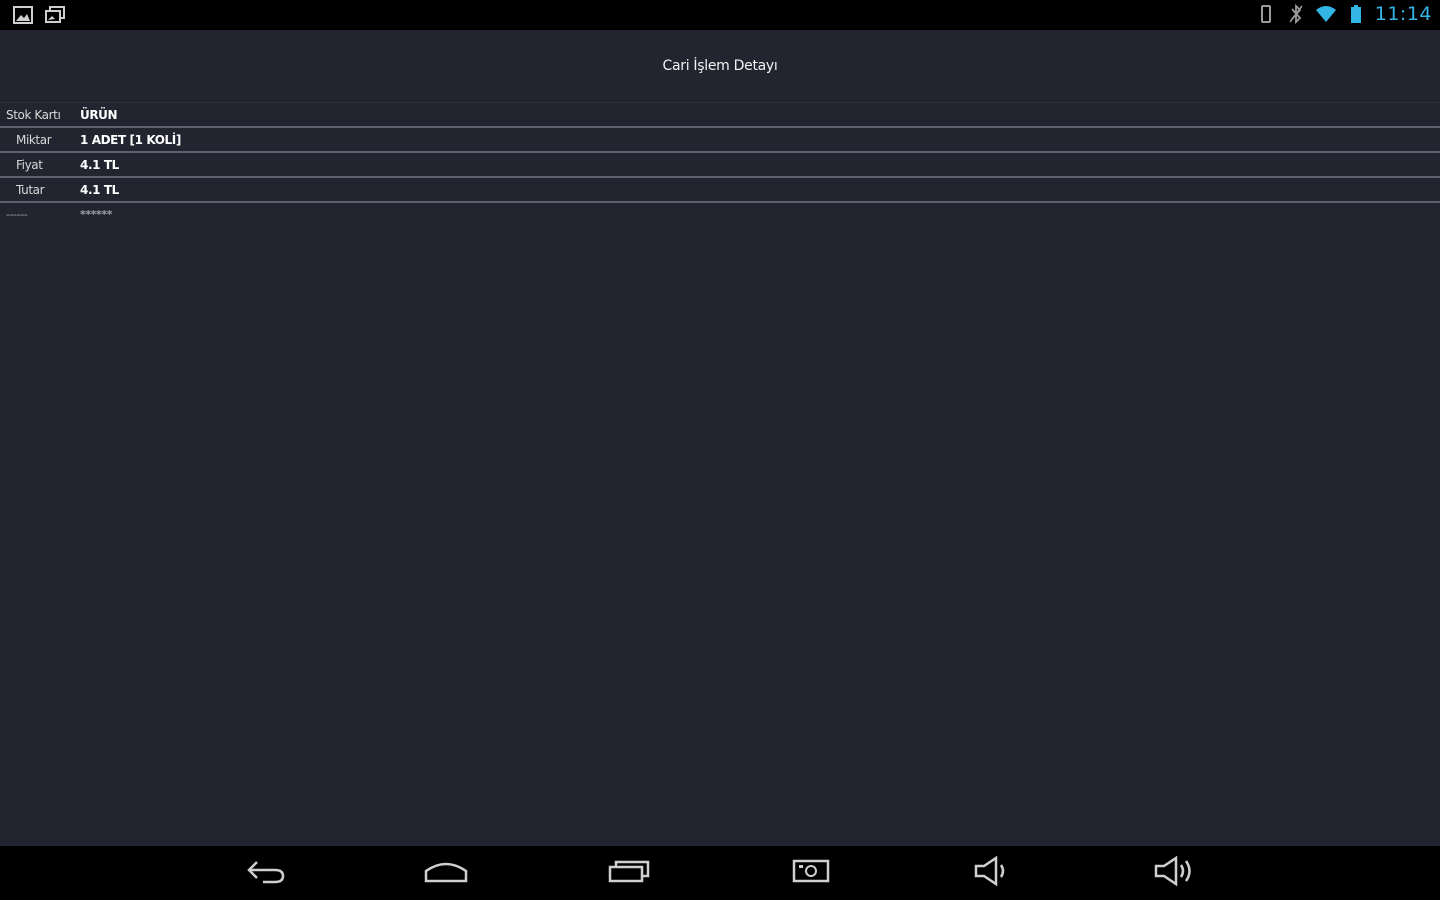 Image resolution: width=1440 pixels, height=900 pixels. I want to click on detail-row-fiyat: Fiyat 4.1 TL, so click(720, 165).